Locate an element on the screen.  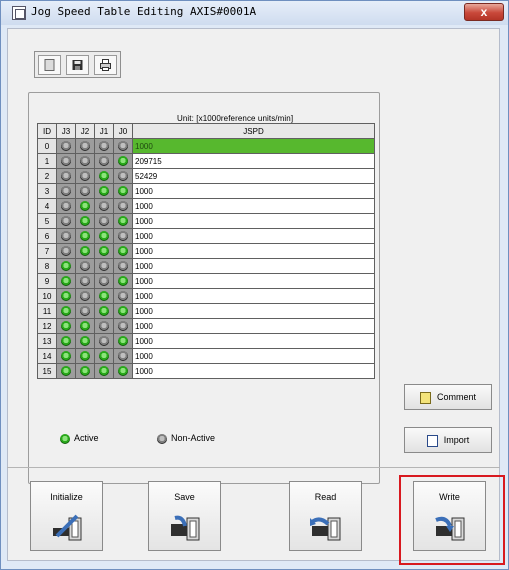
table-row: 1 209715 is located at coordinates (206, 161).